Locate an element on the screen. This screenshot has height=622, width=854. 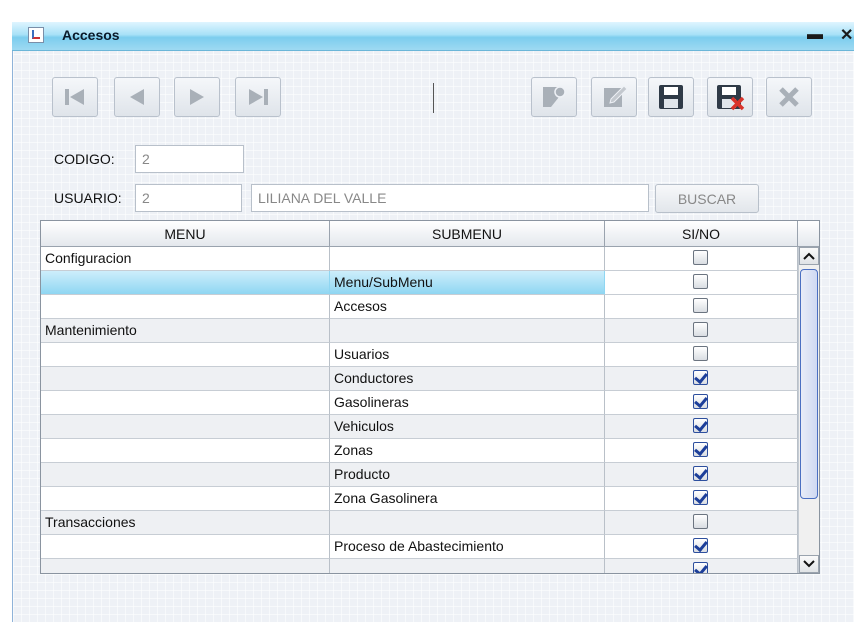
cell-submenu: Gasolineras is located at coordinates (467, 403).